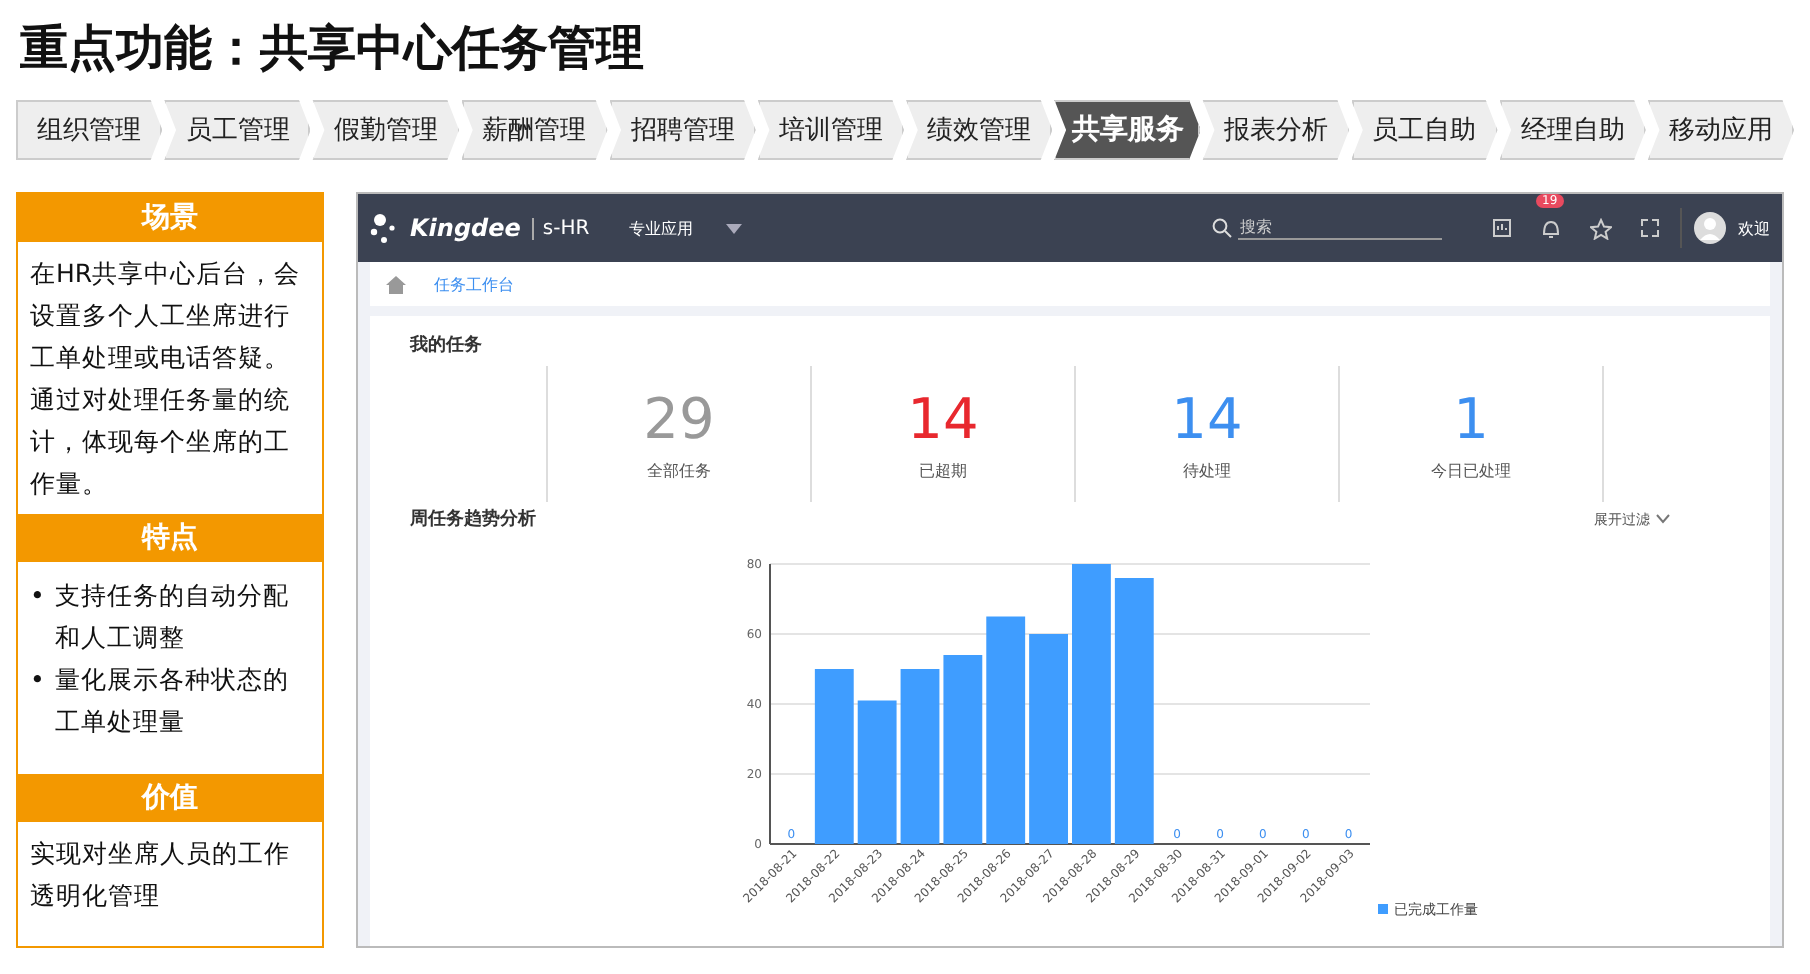  Describe the element at coordinates (679, 419) in the screenshot. I see `stat-number: 29` at that location.